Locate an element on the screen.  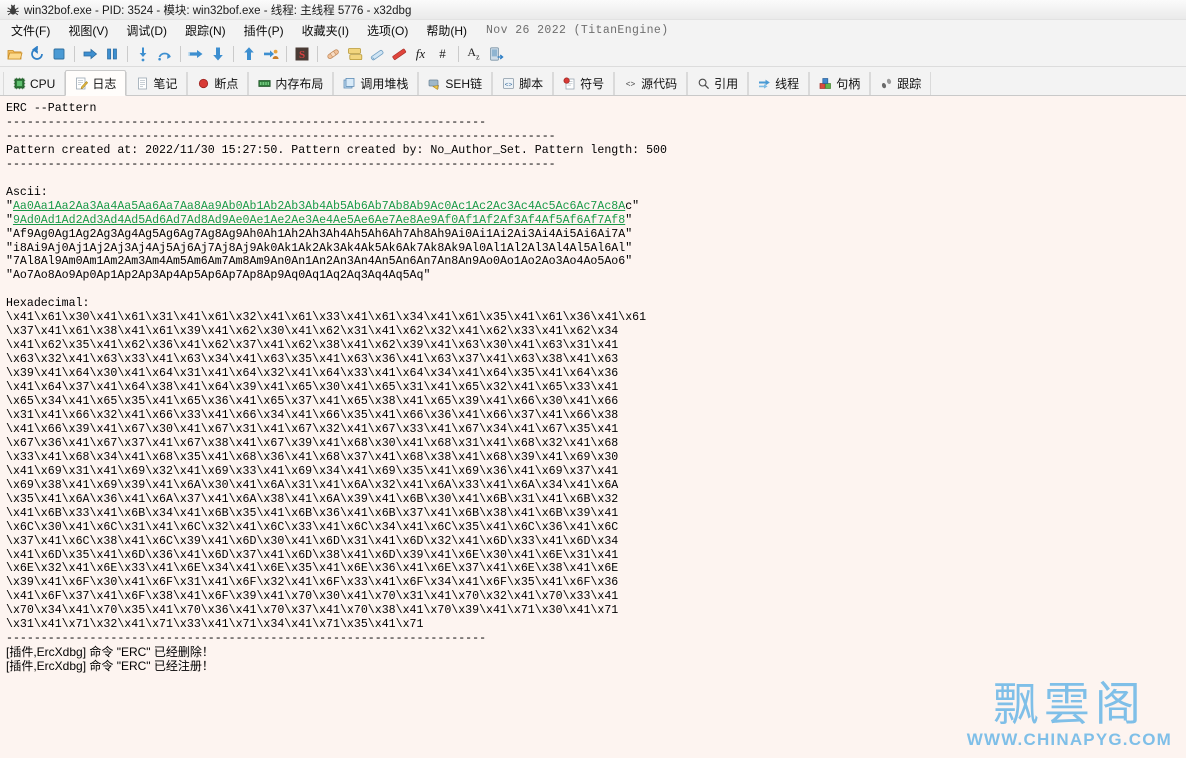
svg-text: S is located at coordinates (301, 55).